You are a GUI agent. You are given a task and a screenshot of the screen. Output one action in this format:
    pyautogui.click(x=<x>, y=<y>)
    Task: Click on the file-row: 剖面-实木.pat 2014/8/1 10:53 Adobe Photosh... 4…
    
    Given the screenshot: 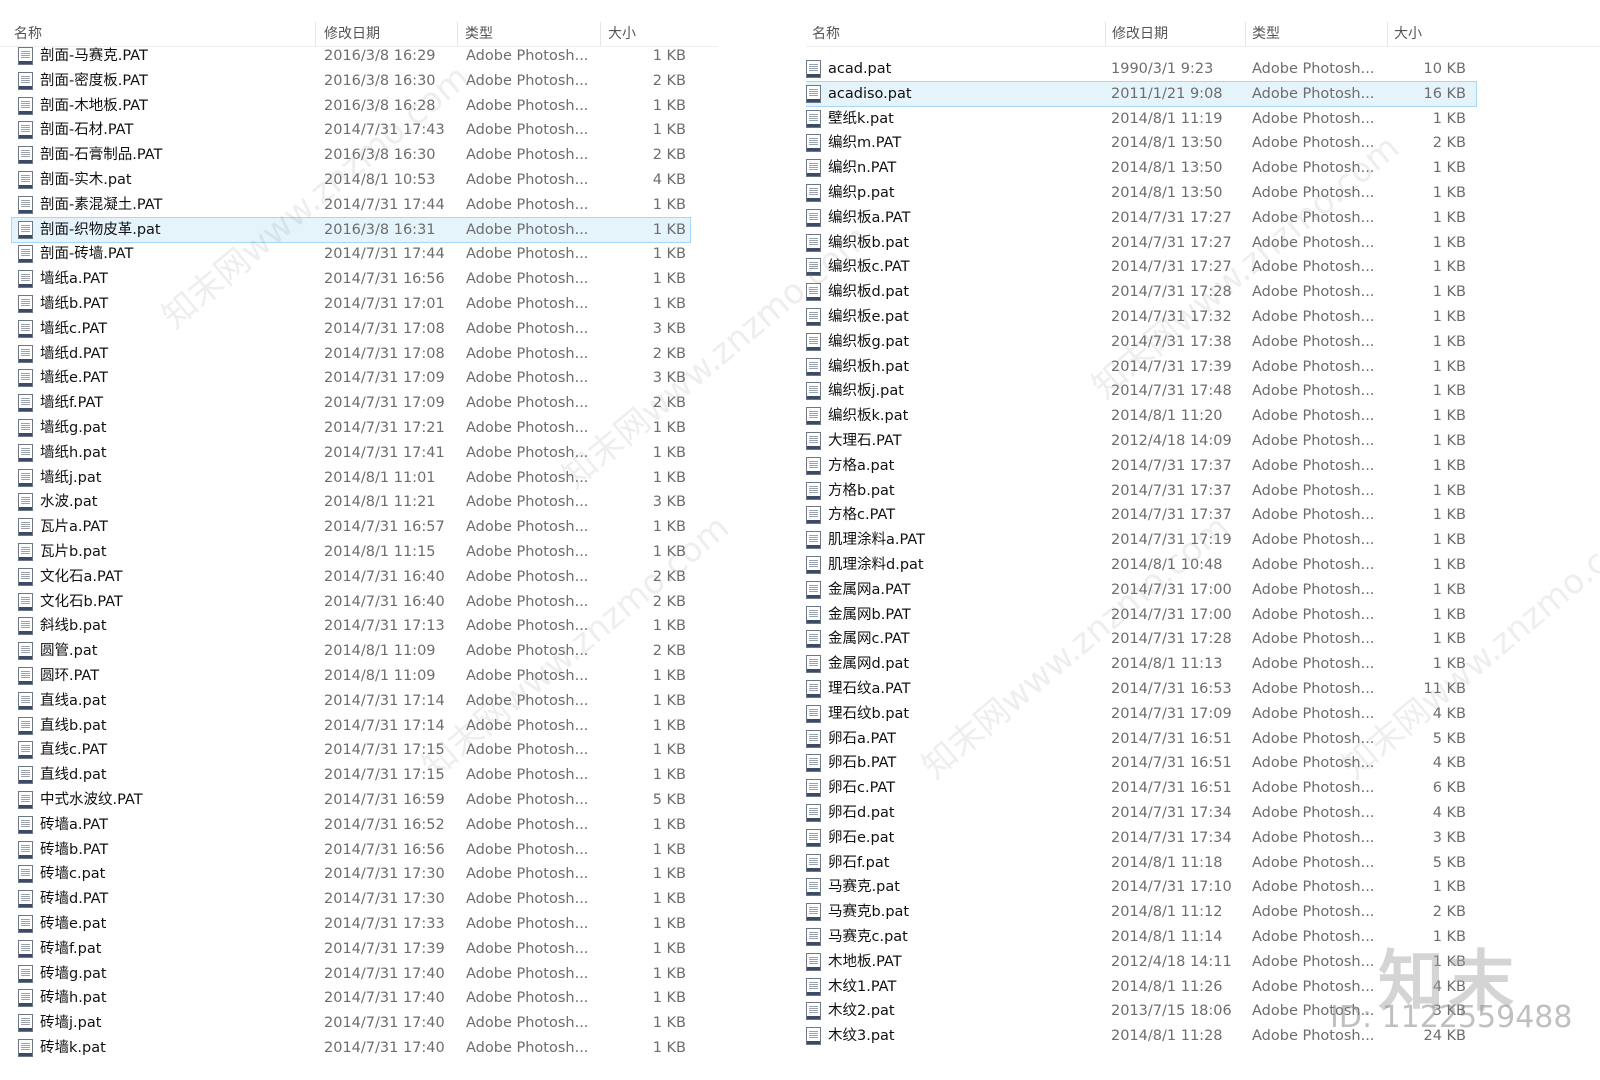 What is the action you would take?
    pyautogui.click(x=351, y=180)
    